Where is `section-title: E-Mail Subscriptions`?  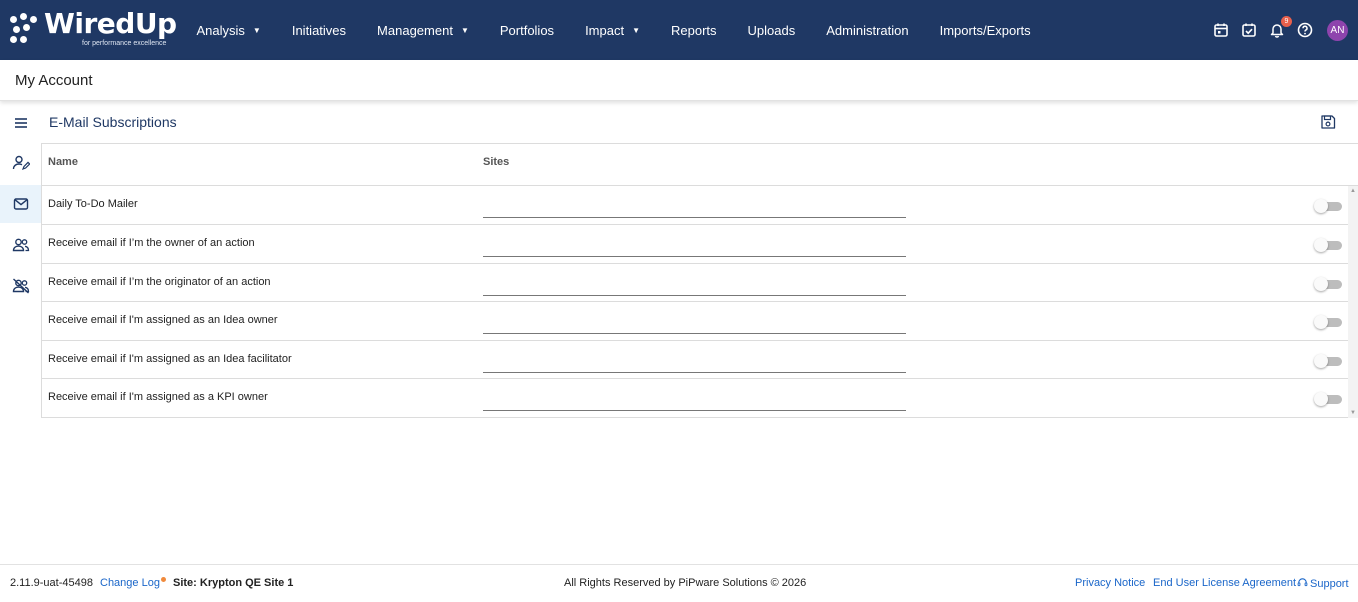 section-title: E-Mail Subscriptions is located at coordinates (113, 122).